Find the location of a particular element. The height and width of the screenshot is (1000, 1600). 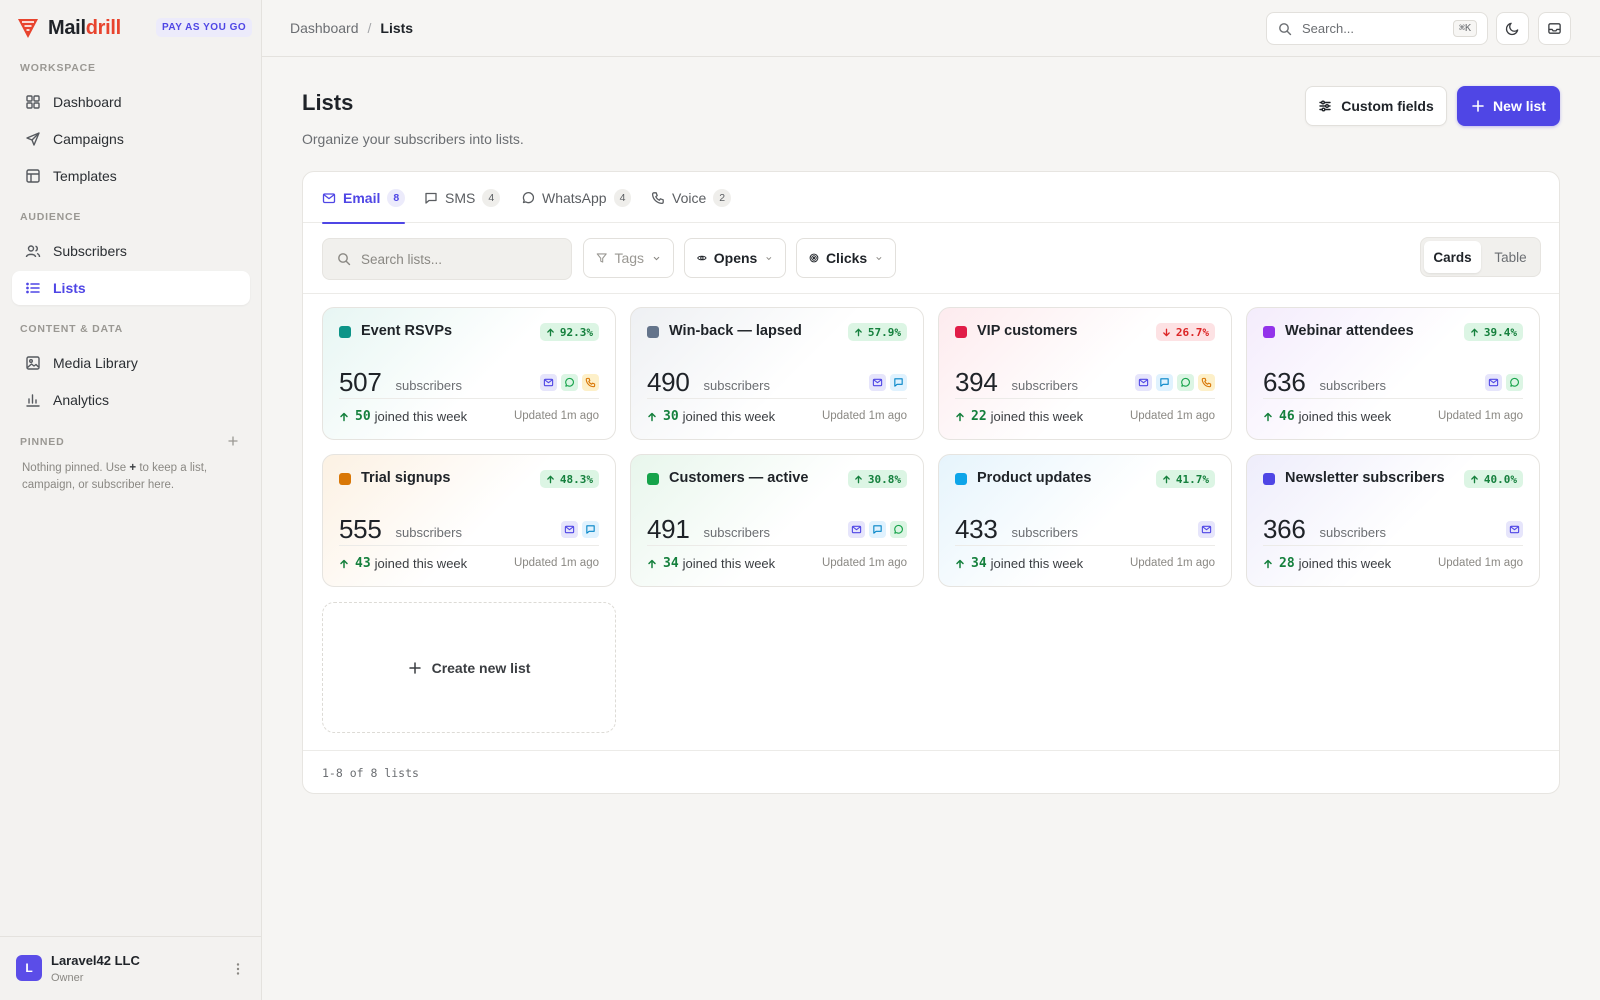

section-label-audience: AUDIENCE is located at coordinates (51, 217).